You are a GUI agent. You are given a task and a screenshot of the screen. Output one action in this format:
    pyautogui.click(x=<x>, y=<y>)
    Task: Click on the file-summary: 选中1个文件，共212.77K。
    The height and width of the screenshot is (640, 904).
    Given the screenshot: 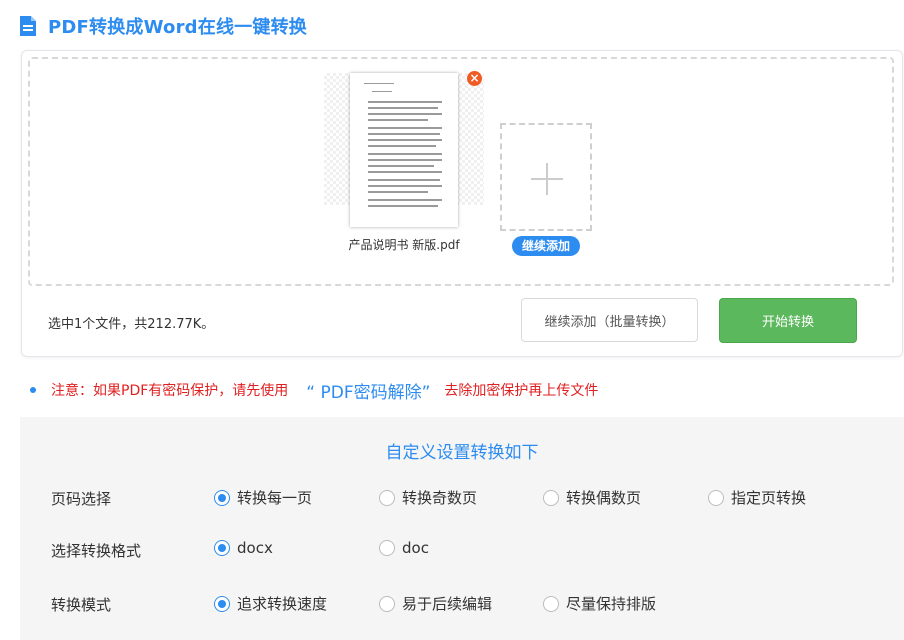 What is the action you would take?
    pyautogui.click(x=131, y=324)
    